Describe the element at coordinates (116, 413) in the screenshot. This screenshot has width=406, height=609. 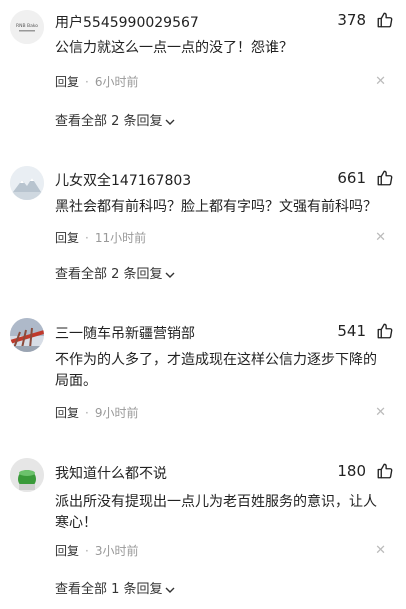
I see `comment-time: 9小时前` at that location.